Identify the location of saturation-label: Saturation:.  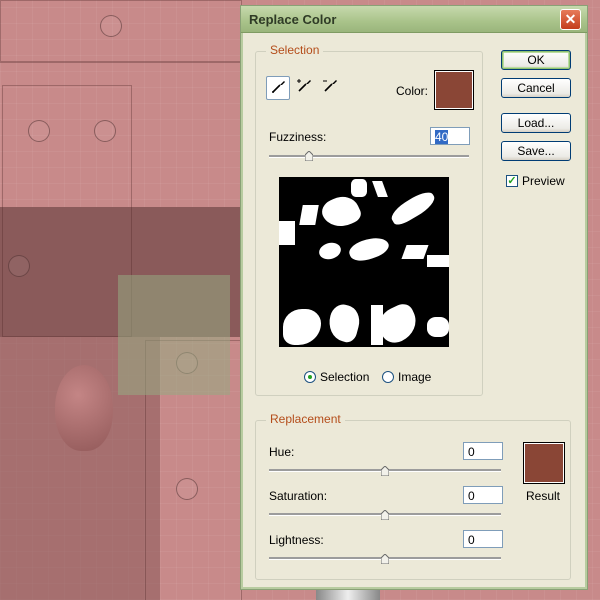
(298, 496).